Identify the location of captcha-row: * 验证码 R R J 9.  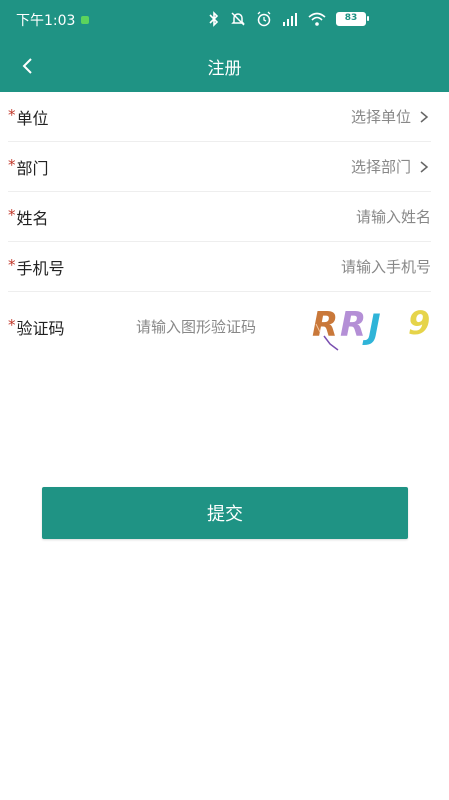
(219, 327).